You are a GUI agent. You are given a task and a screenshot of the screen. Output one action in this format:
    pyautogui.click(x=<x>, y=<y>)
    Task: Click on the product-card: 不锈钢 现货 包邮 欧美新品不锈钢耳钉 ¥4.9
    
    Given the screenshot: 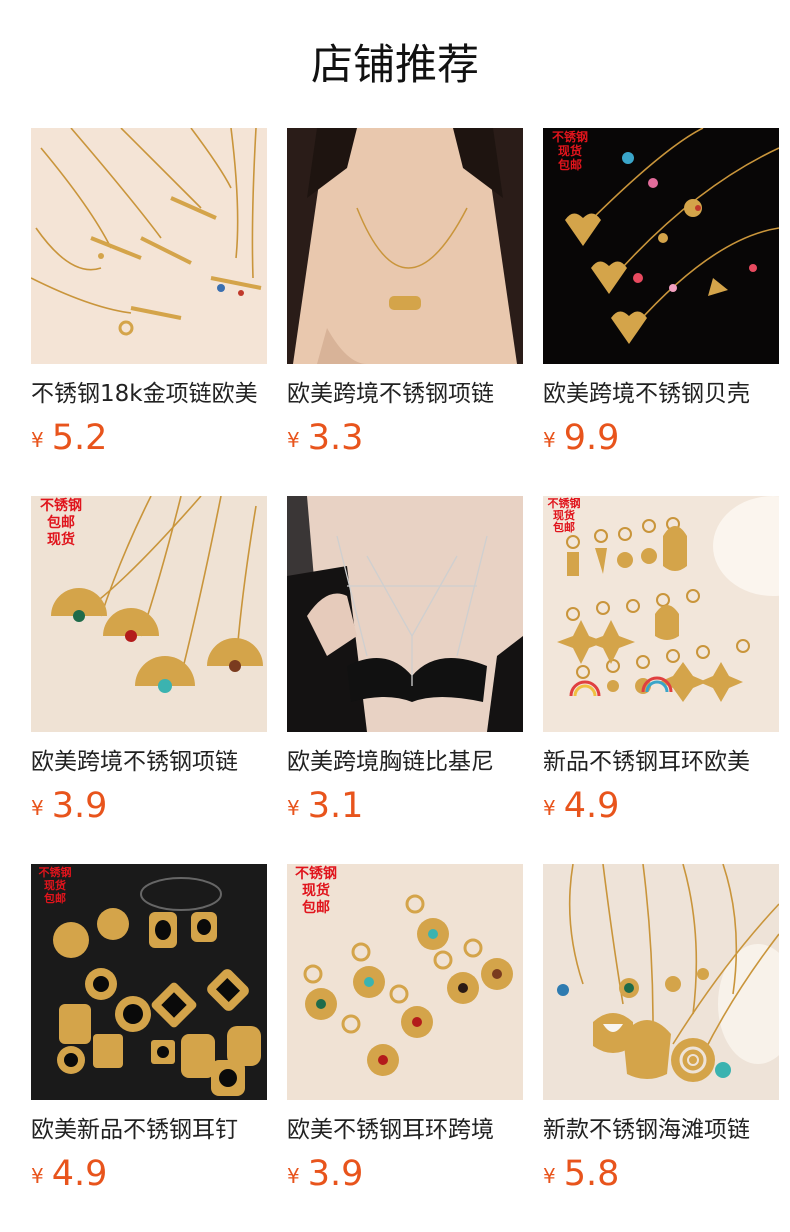 What is the action you would take?
    pyautogui.click(x=149, y=1034)
    